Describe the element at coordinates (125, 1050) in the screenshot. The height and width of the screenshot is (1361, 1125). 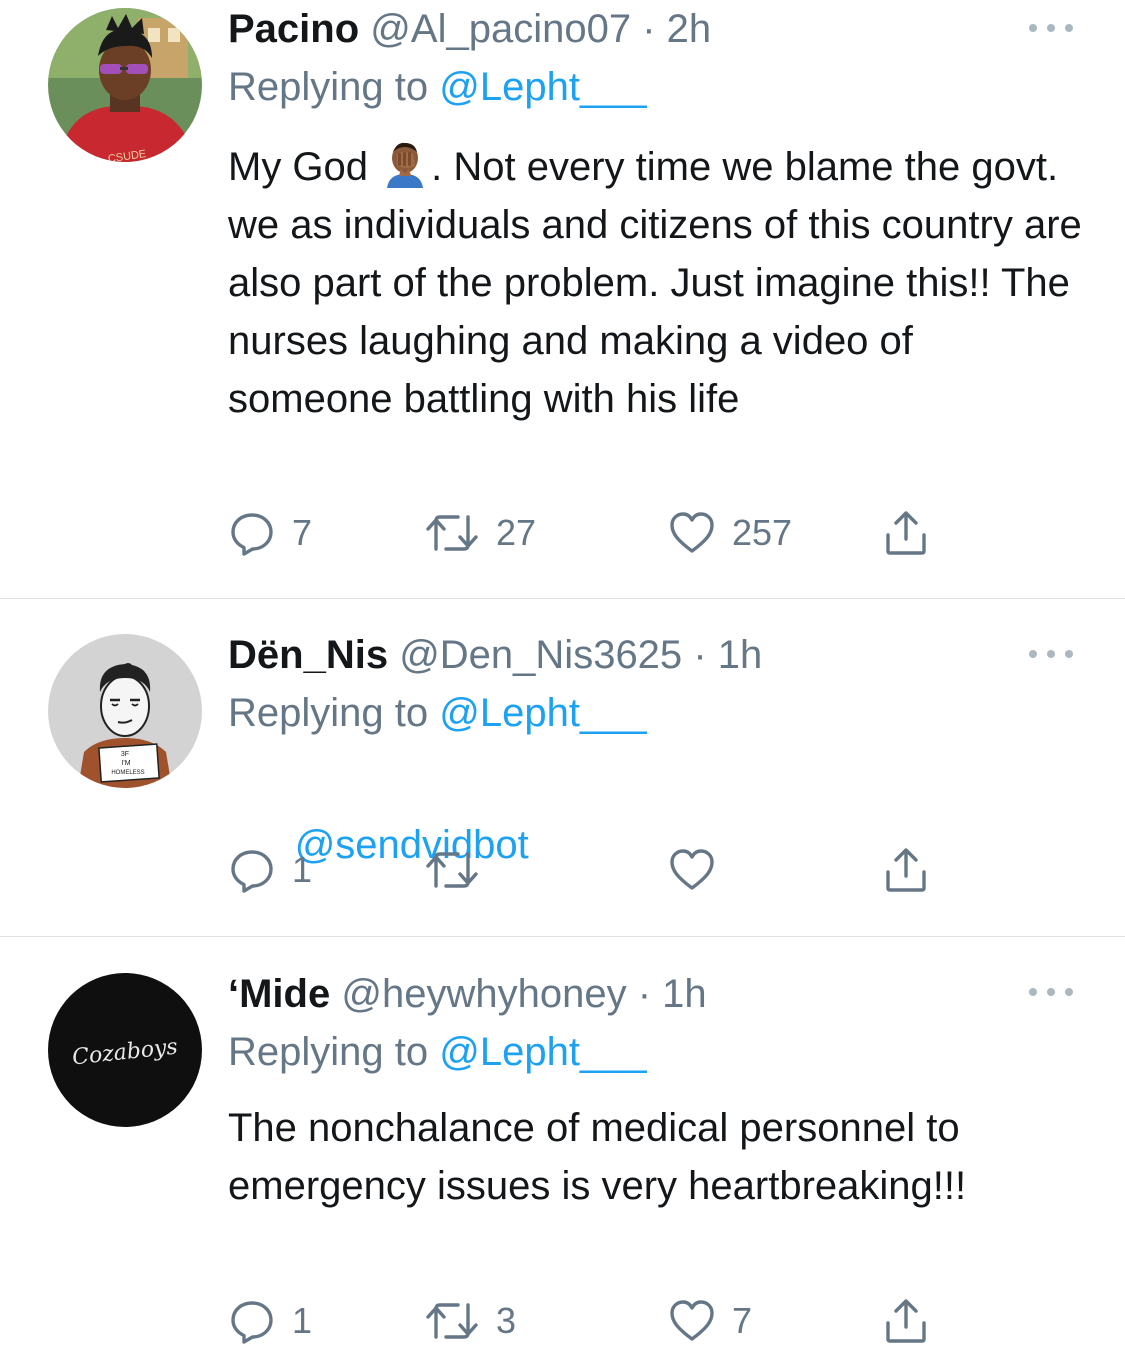
I see `avatar: Cozaboys` at that location.